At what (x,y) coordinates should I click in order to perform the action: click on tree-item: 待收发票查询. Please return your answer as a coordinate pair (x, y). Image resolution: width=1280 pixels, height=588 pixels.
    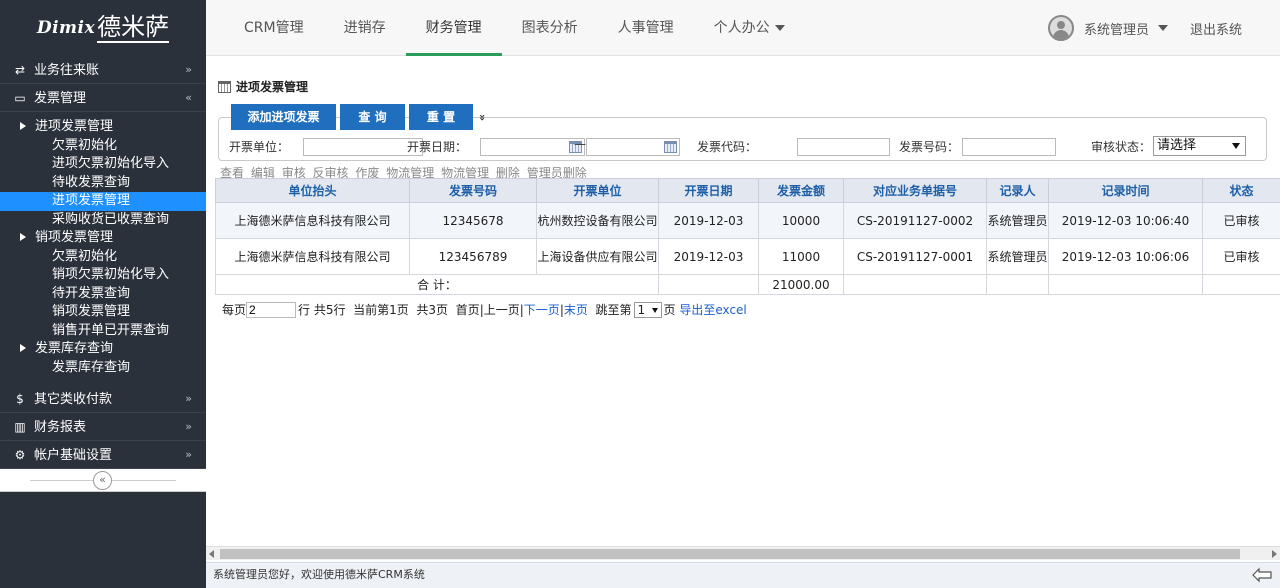
    Looking at the image, I should click on (103, 183).